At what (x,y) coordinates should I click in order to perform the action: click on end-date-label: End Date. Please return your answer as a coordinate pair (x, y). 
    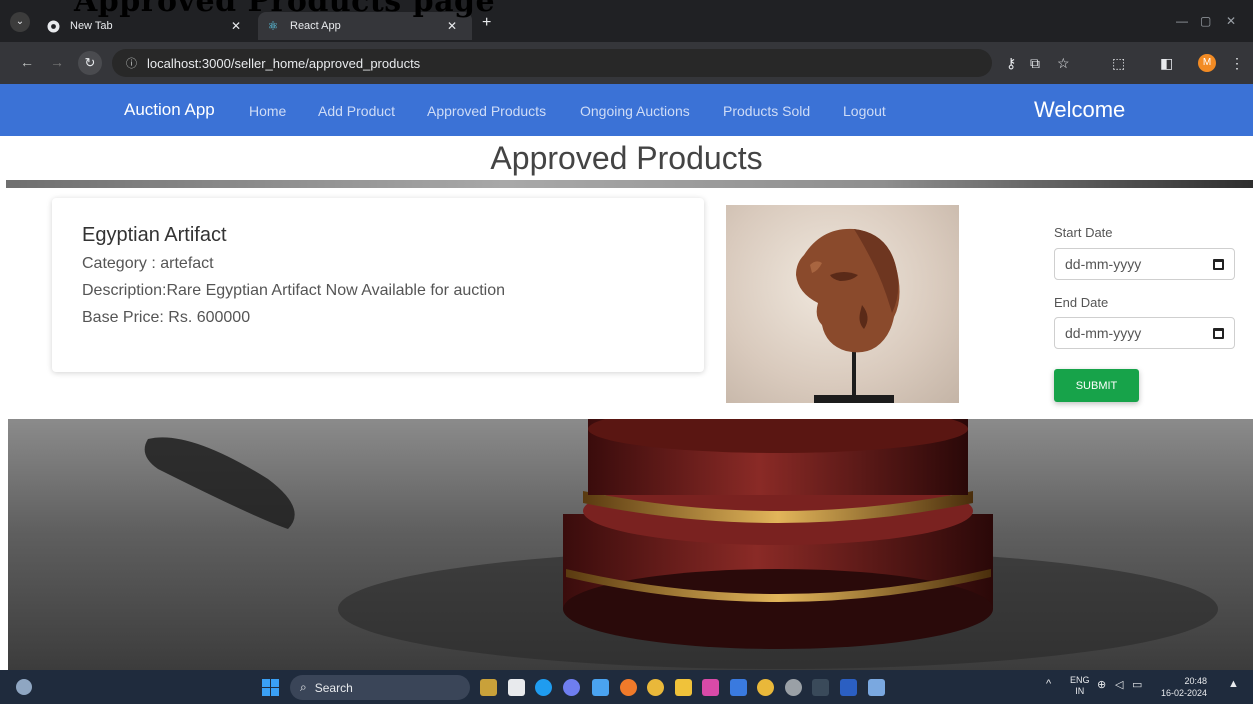
    Looking at the image, I should click on (1081, 302).